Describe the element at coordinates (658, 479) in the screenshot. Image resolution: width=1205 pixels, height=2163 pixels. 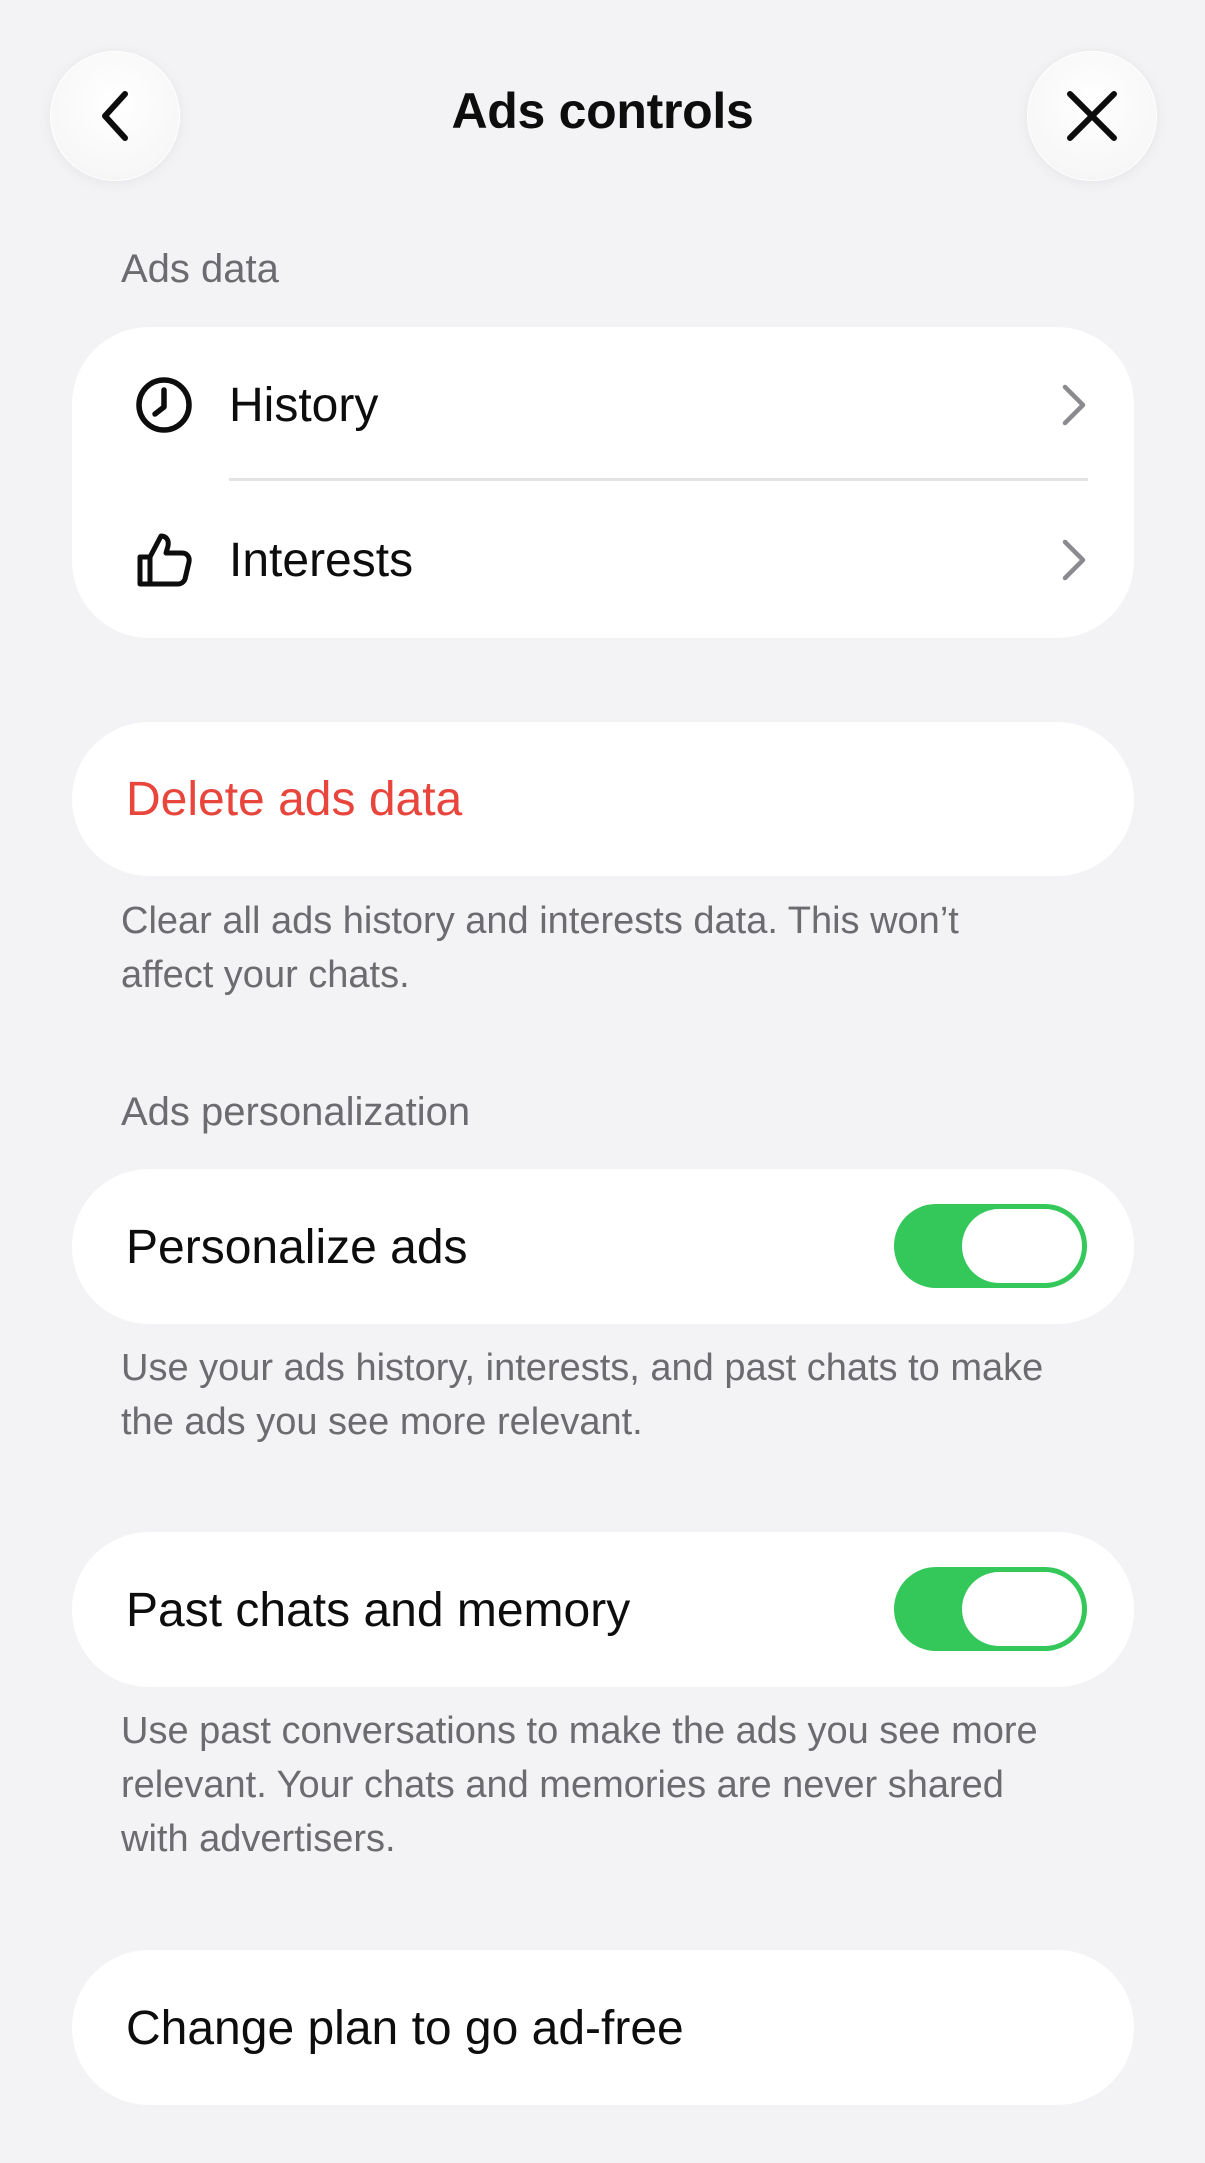
I see `row-divider` at that location.